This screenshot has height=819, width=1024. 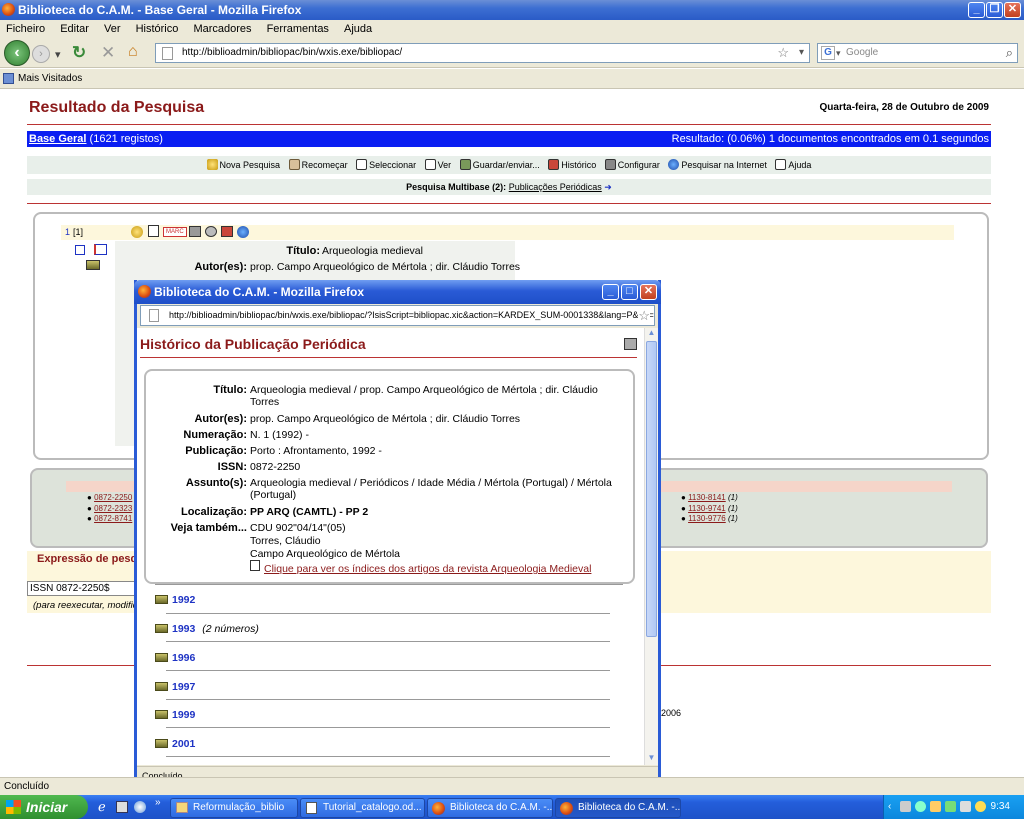 I want to click on marc-button: MARC, so click(x=175, y=232).